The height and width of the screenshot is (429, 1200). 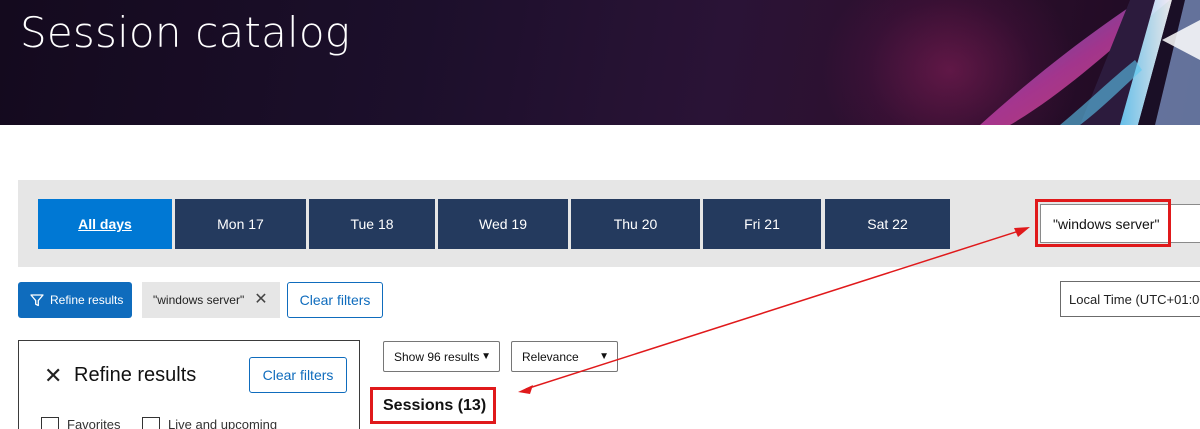 What do you see at coordinates (503, 224) in the screenshot?
I see `tab-wed-19: Wed 19` at bounding box center [503, 224].